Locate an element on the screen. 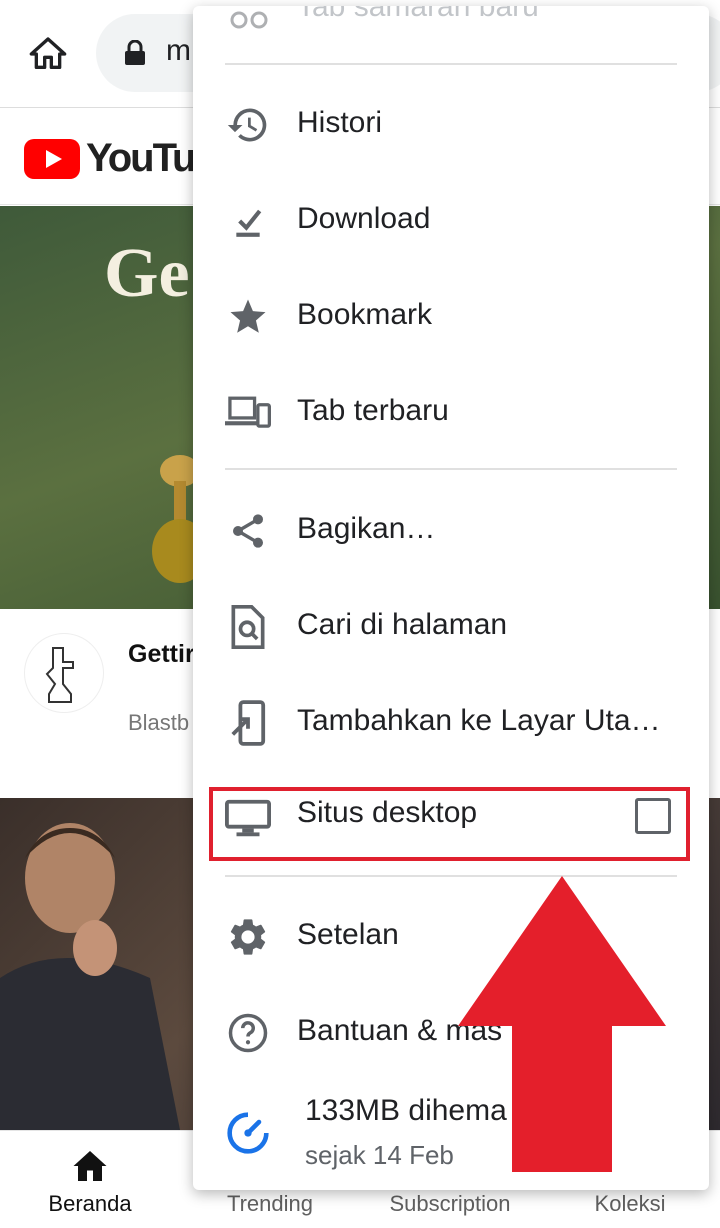  chess-piece-icon is located at coordinates (59, 675).